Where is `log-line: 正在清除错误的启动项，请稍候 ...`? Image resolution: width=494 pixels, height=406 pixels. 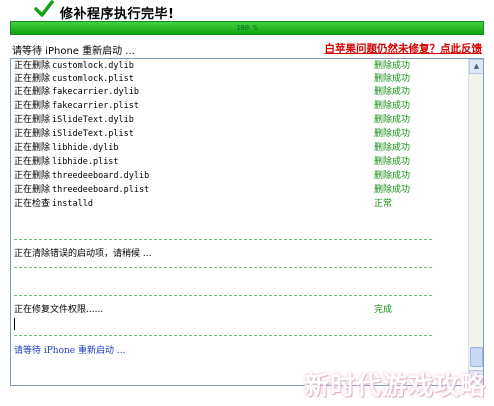 log-line: 正在清除错误的启动项，请稍候 ... is located at coordinates (83, 254).